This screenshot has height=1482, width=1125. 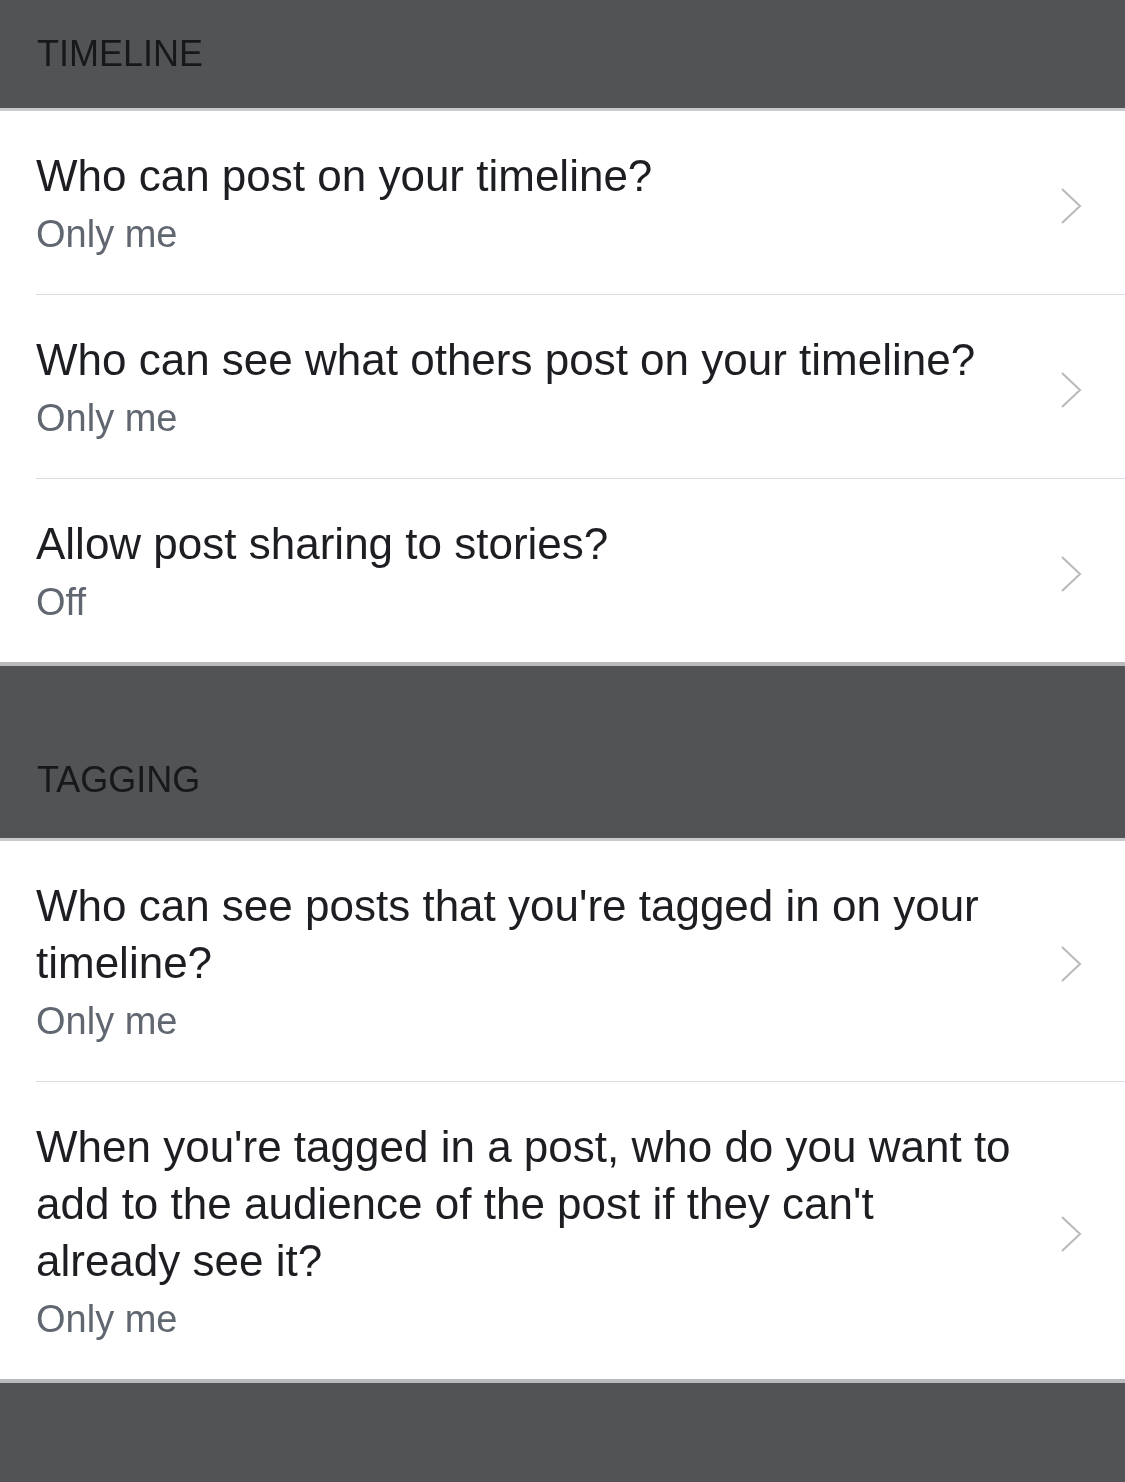 I want to click on setting-label: When you're tagged in a post, who do you want to add to the audience of the post if they can't already see it?, so click(x=524, y=1204).